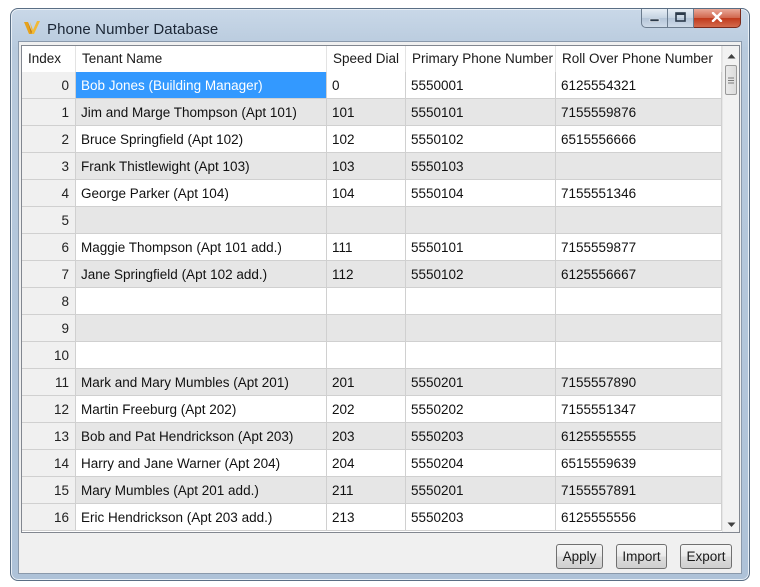 The image size is (760, 587). Describe the element at coordinates (201, 463) in the screenshot. I see `tenant-name-cell: Harry and Jane Warner (Apt 204)` at that location.